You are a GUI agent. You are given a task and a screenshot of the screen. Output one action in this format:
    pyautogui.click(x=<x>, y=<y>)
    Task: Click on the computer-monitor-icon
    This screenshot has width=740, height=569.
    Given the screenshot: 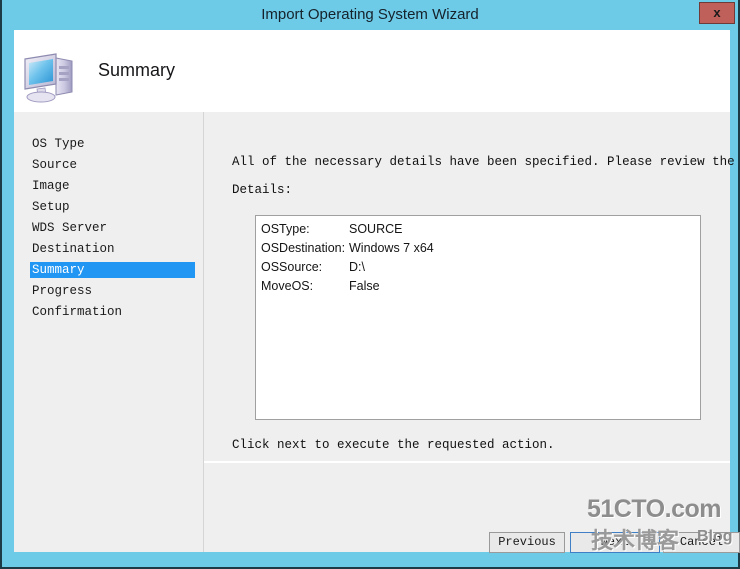 What is the action you would take?
    pyautogui.click(x=51, y=76)
    